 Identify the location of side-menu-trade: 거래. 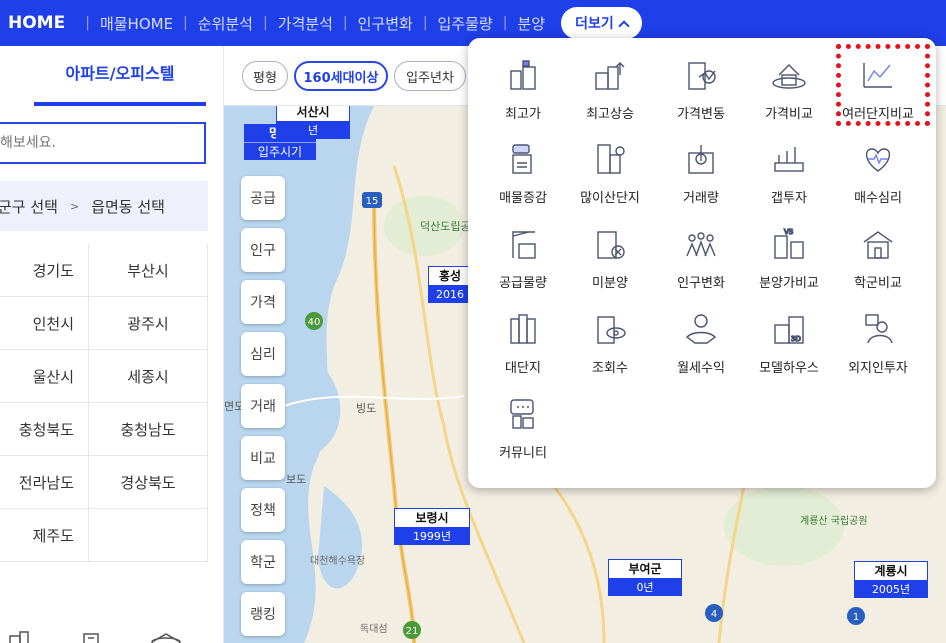
(263, 406).